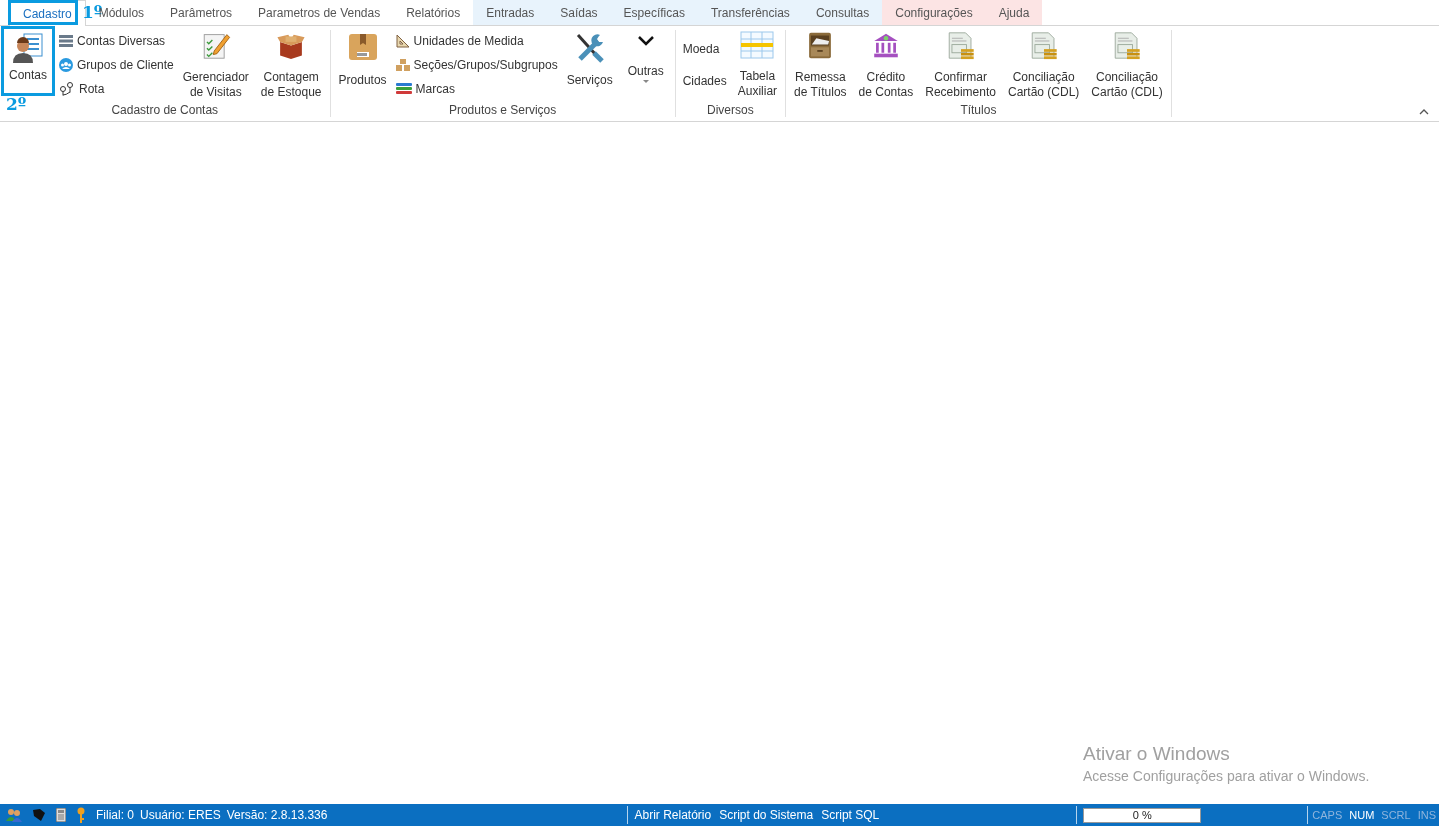 The image size is (1439, 826). Describe the element at coordinates (1362, 815) in the screenshot. I see `key-indicator: NUM` at that location.